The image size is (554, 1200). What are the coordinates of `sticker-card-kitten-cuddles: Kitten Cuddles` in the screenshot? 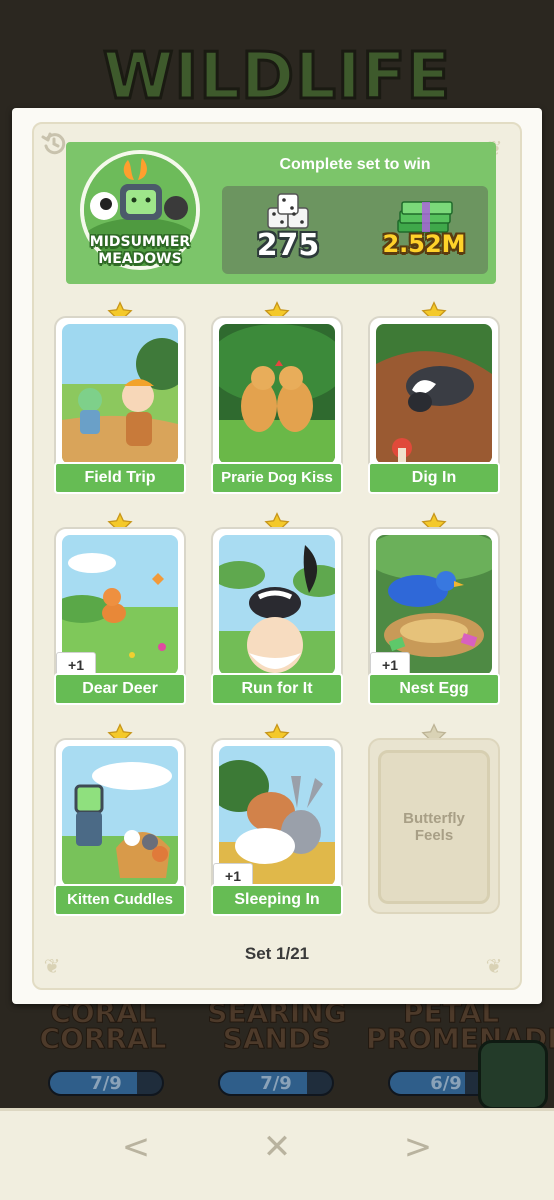 It's located at (120, 827).